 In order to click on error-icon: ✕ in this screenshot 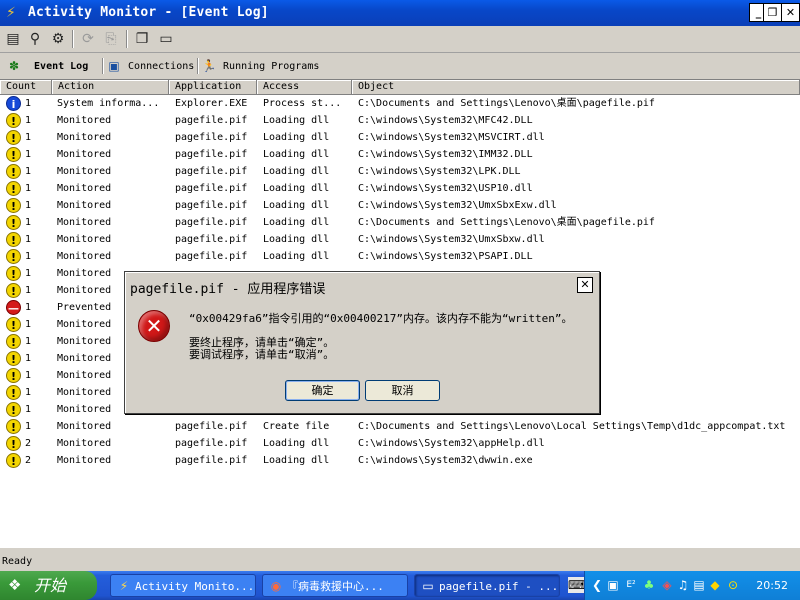, I will do `click(154, 326)`.